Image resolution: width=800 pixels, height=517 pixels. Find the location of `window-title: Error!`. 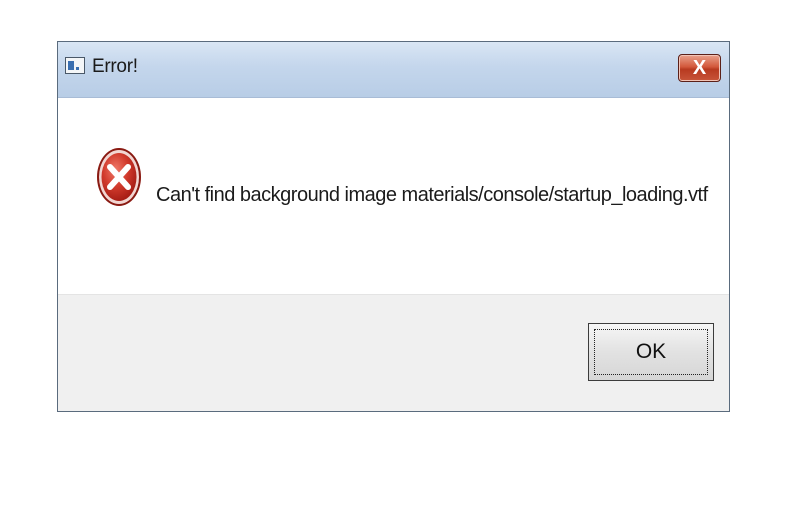

window-title: Error! is located at coordinates (115, 66).